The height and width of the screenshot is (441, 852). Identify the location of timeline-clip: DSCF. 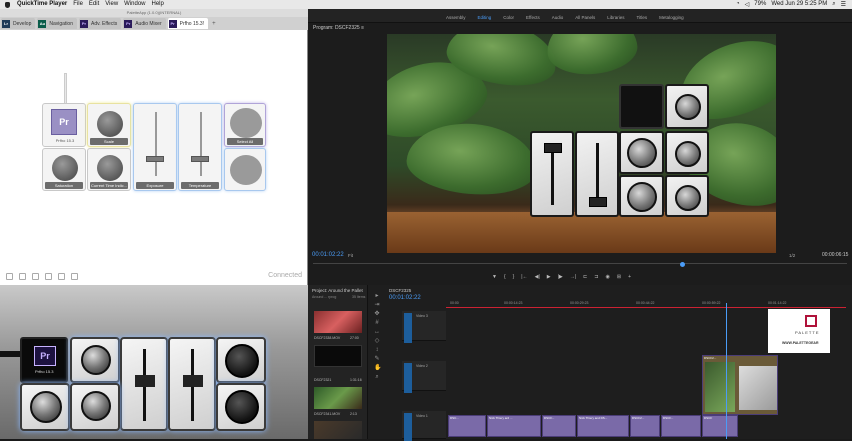
(720, 426).